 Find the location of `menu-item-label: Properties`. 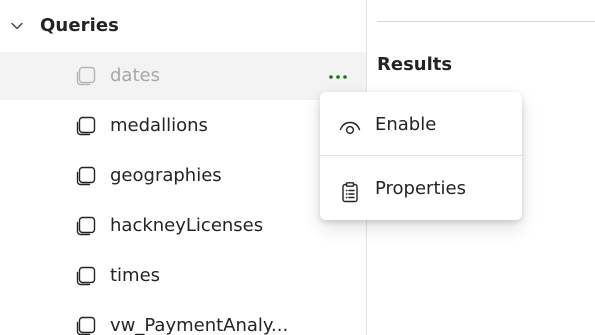

menu-item-label: Properties is located at coordinates (420, 188).